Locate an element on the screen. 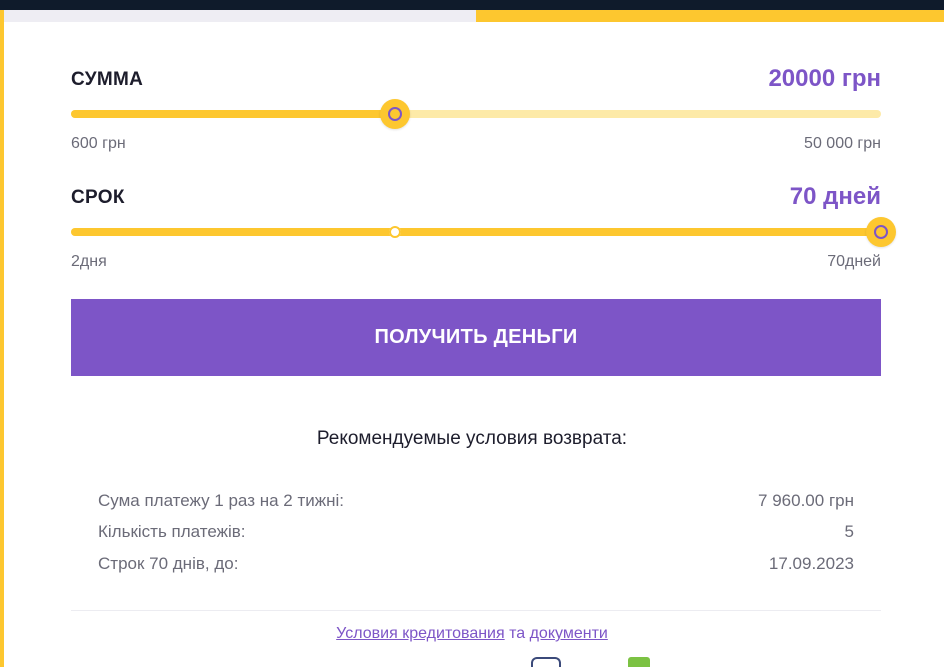  credit-terms-link: Условия кредитования is located at coordinates (420, 633).